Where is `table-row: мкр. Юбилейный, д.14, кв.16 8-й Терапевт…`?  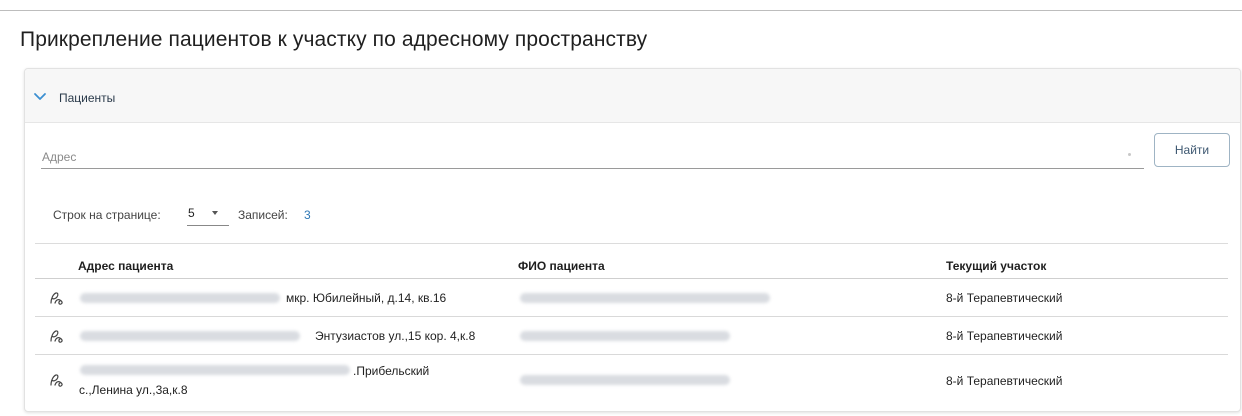
table-row: мкр. Юбилейный, д.14, кв.16 8-й Терапевт… is located at coordinates (631, 298).